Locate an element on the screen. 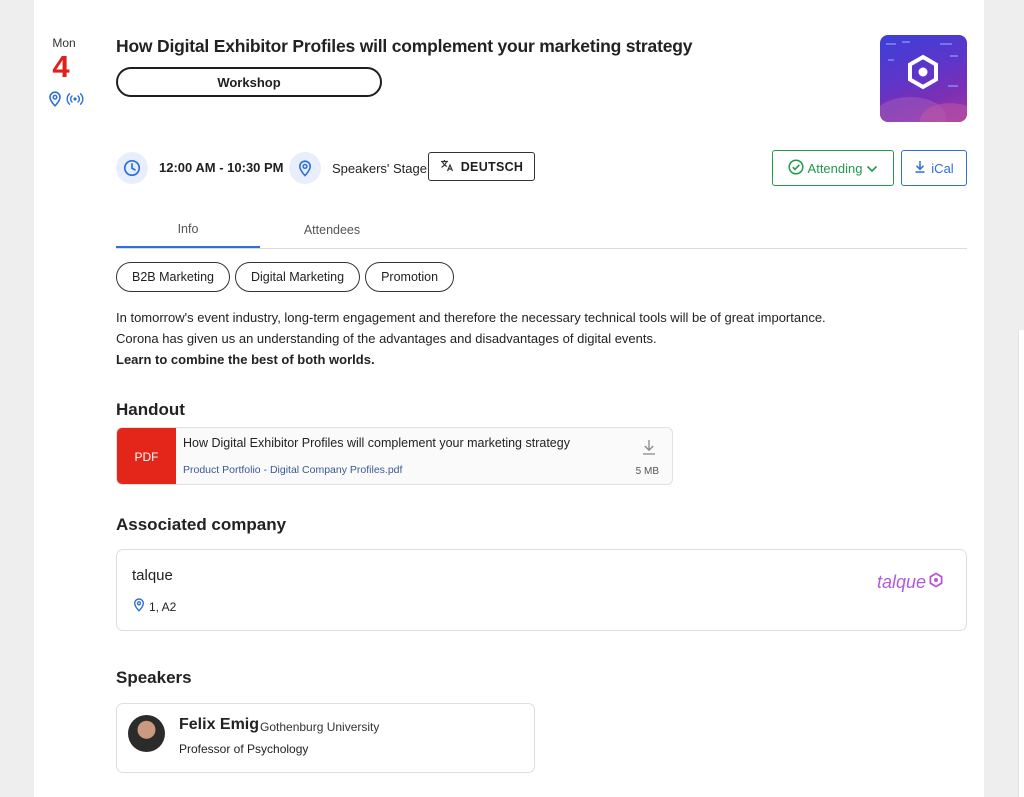 This screenshot has width=1024, height=797. tab-info: Info is located at coordinates (188, 230).